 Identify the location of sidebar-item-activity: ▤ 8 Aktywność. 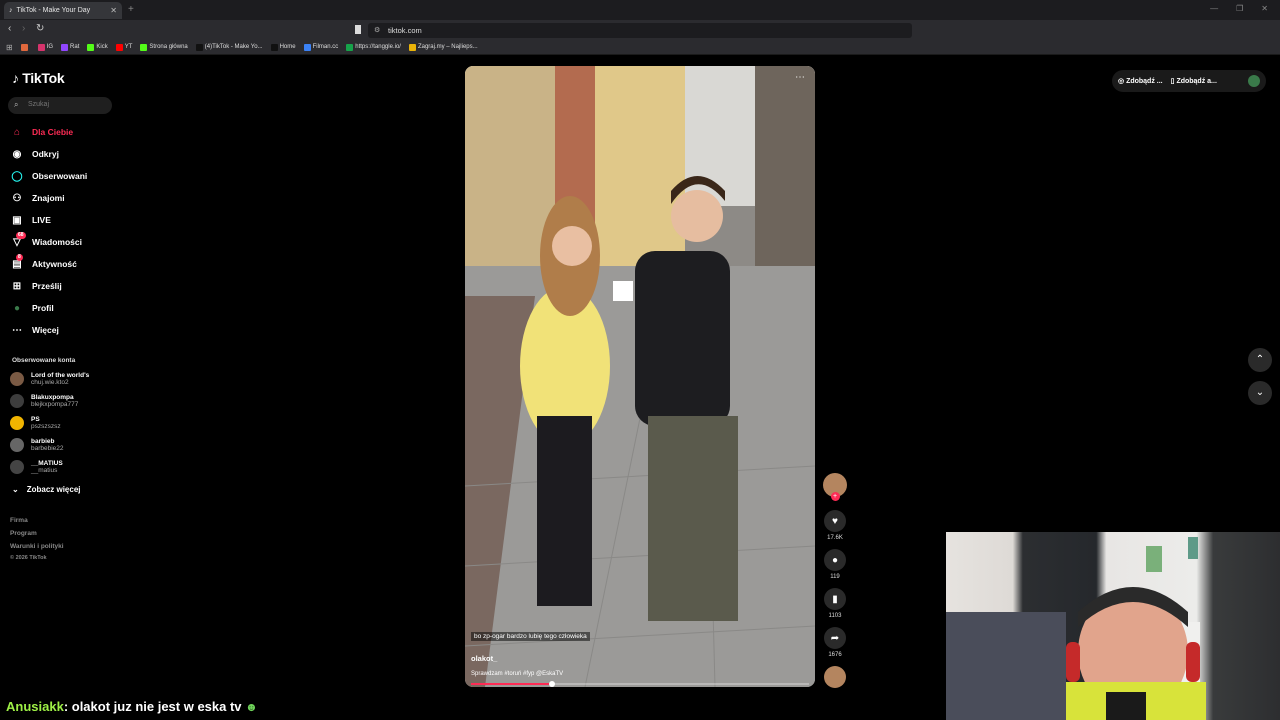
(43, 262).